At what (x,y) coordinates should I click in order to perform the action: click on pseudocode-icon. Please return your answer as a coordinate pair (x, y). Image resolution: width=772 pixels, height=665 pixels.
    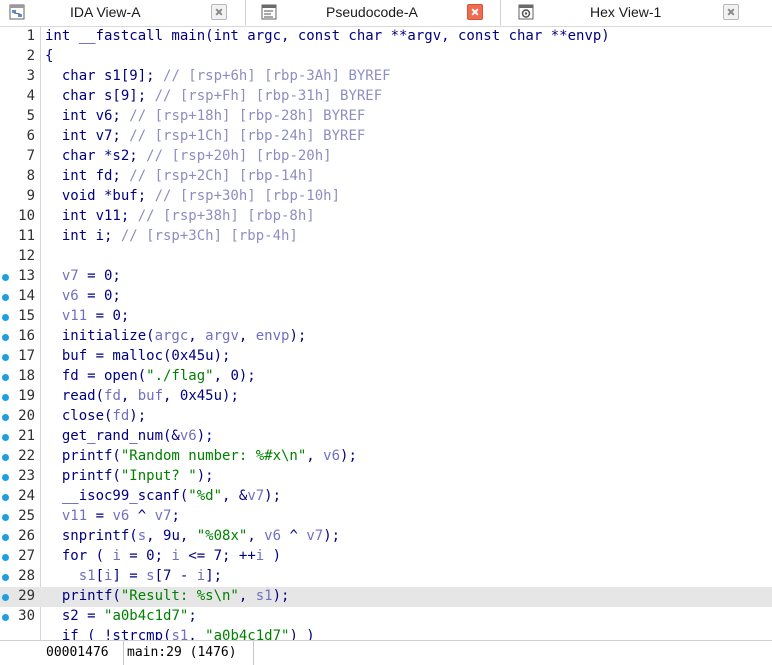
    Looking at the image, I should click on (269, 12).